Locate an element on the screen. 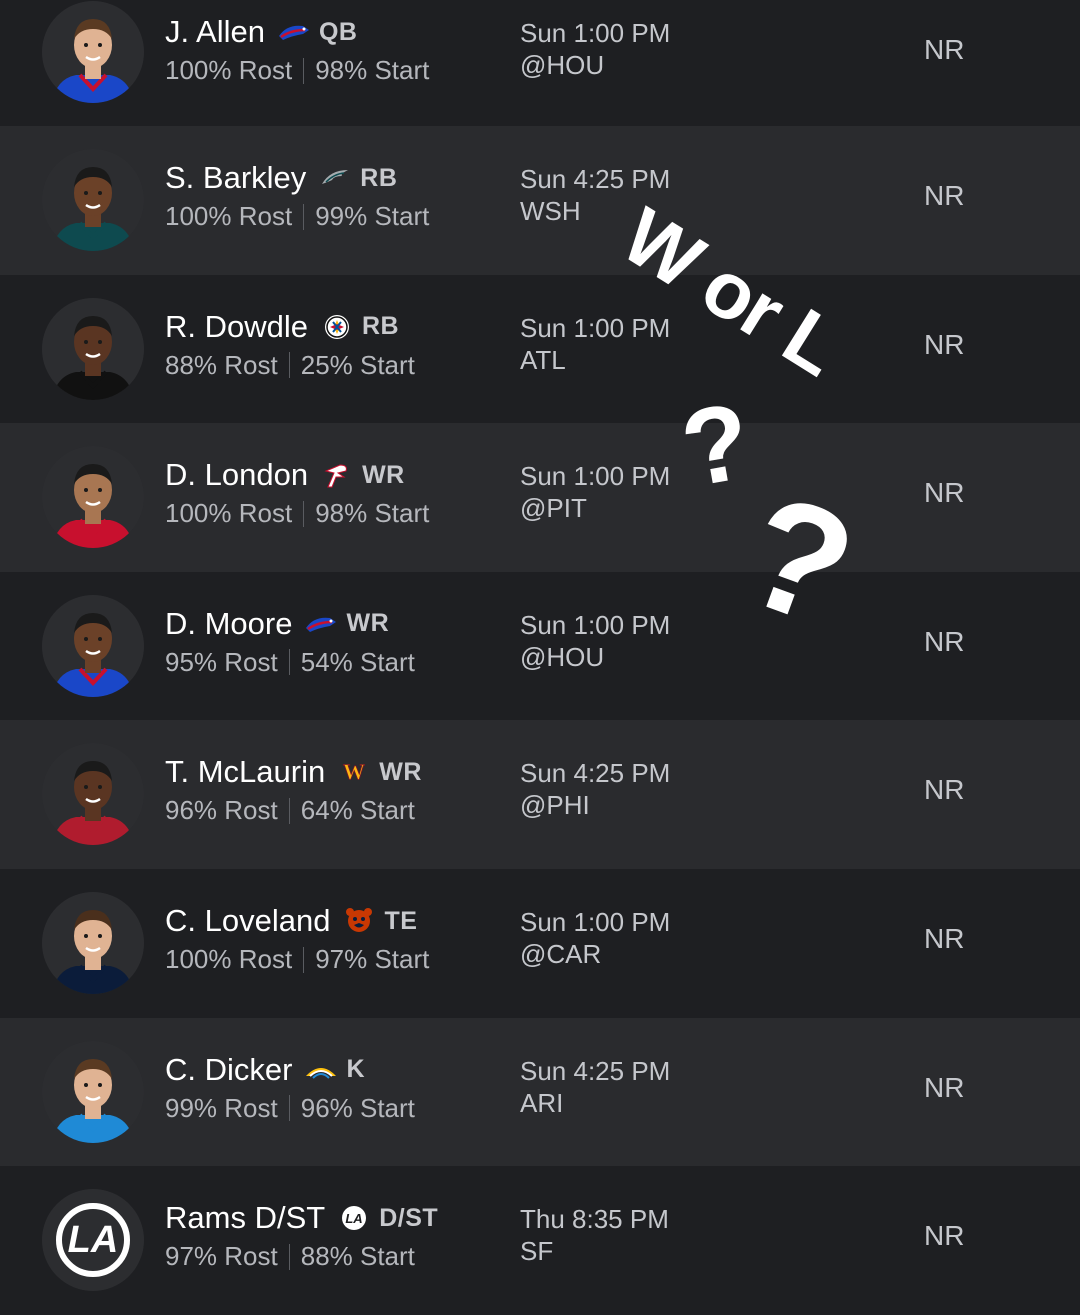 This screenshot has height=1315, width=1080. rostered-percent: 97% Rost is located at coordinates (221, 1256).